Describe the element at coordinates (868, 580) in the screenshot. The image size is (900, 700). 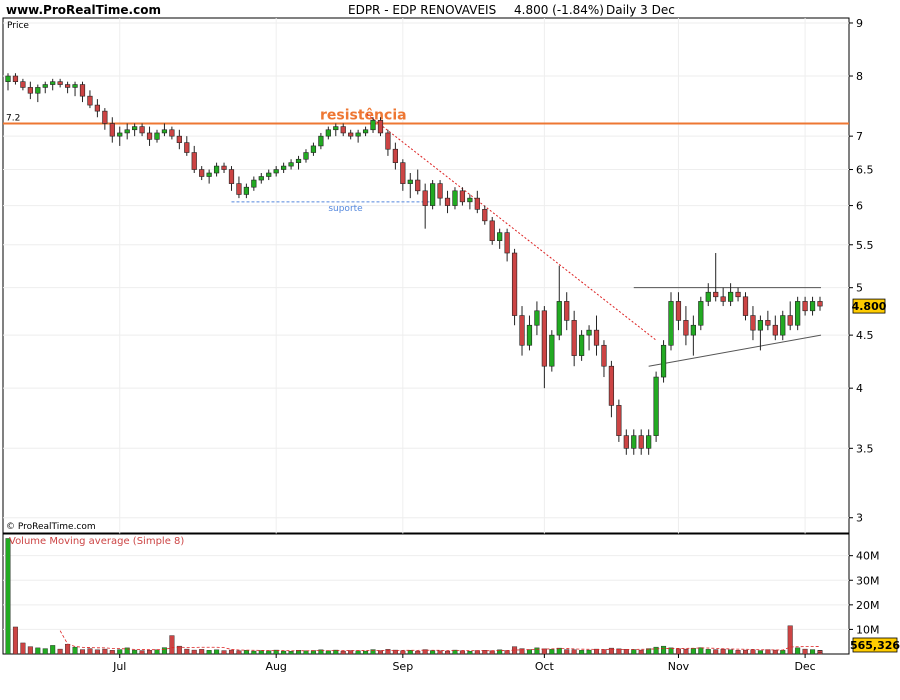
I see `volume-tick-label: 30M` at that location.